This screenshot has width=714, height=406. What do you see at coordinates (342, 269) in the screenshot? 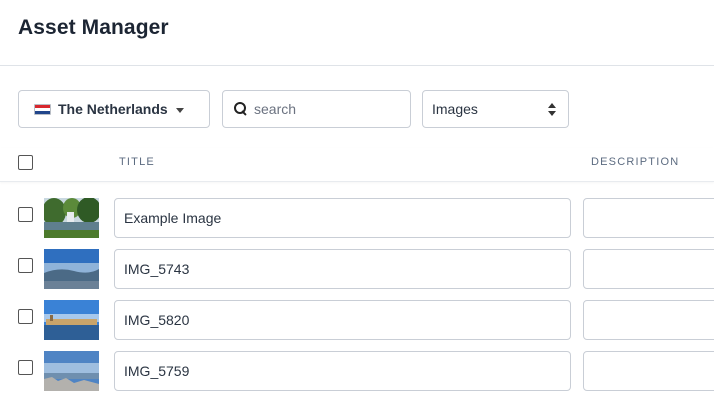
I see `title-field: IMG_5743` at bounding box center [342, 269].